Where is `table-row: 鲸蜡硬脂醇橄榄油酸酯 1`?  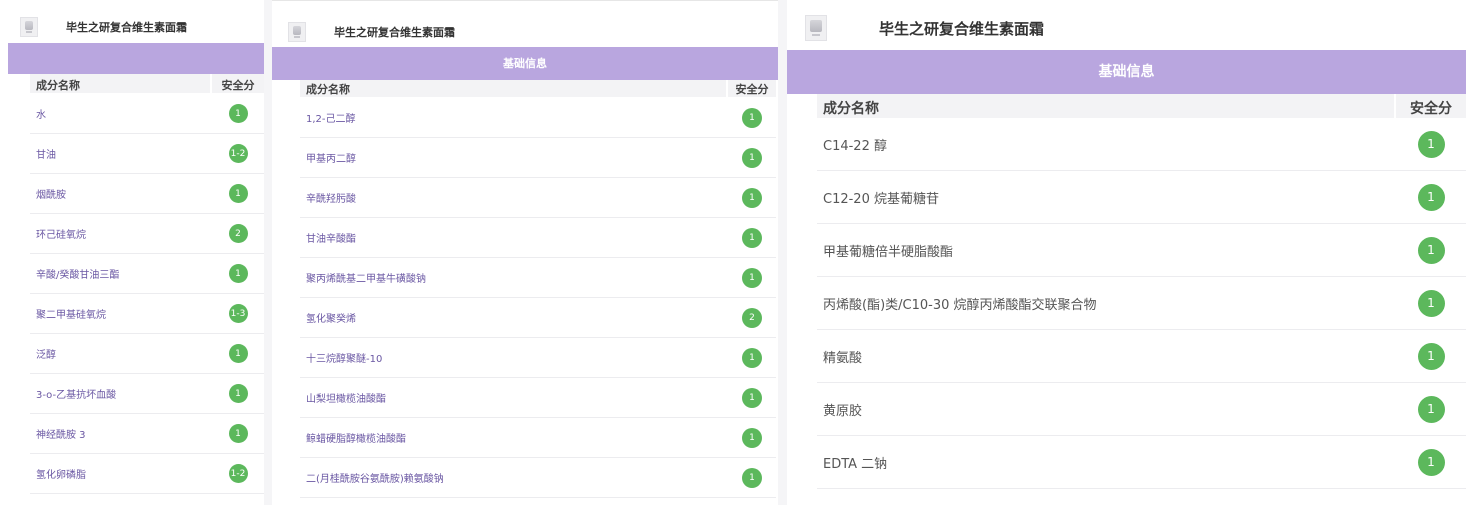
table-row: 鲸蜡硬脂醇橄榄油酸酯 1 is located at coordinates (538, 438).